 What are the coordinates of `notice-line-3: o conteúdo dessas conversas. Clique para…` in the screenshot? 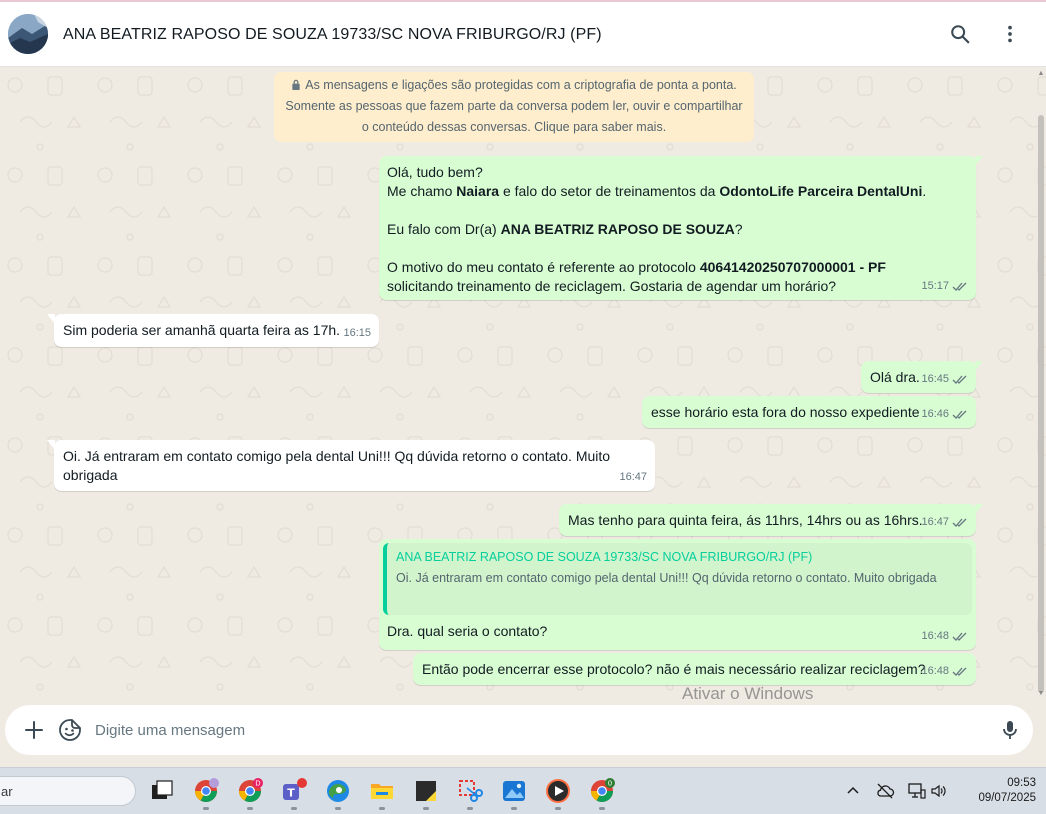 It's located at (514, 127).